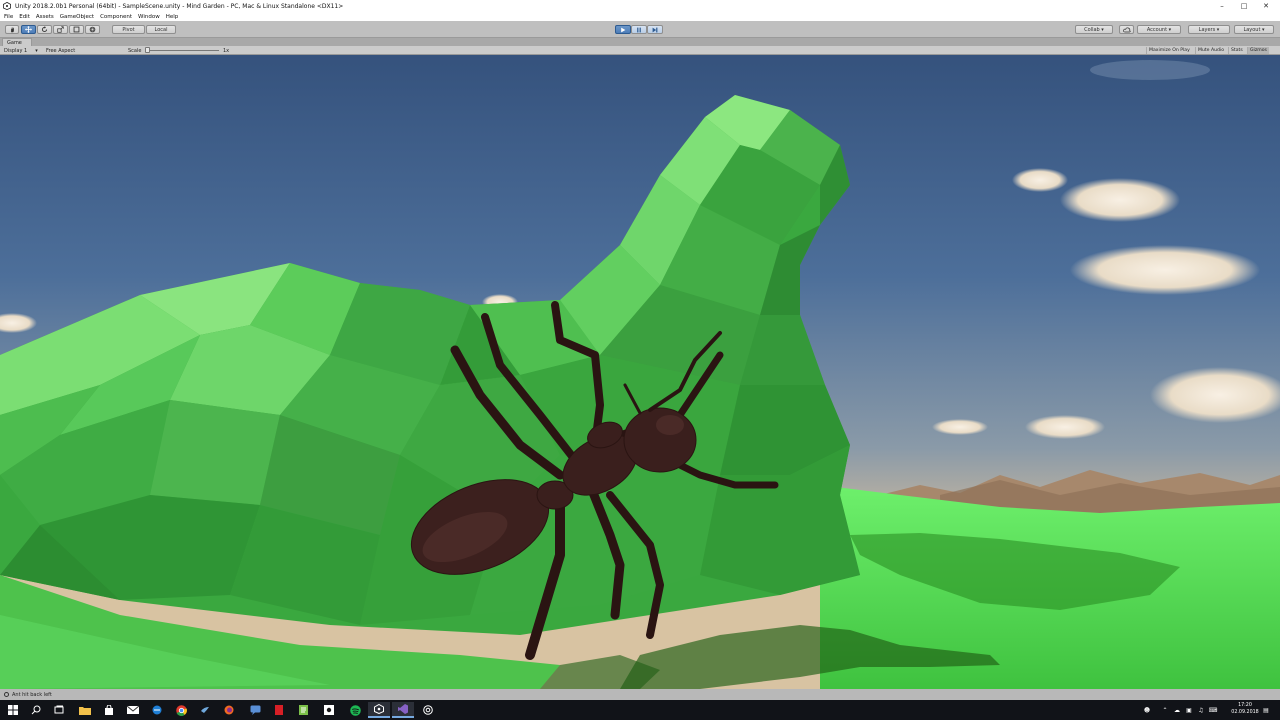  I want to click on menu-file: File, so click(8, 17).